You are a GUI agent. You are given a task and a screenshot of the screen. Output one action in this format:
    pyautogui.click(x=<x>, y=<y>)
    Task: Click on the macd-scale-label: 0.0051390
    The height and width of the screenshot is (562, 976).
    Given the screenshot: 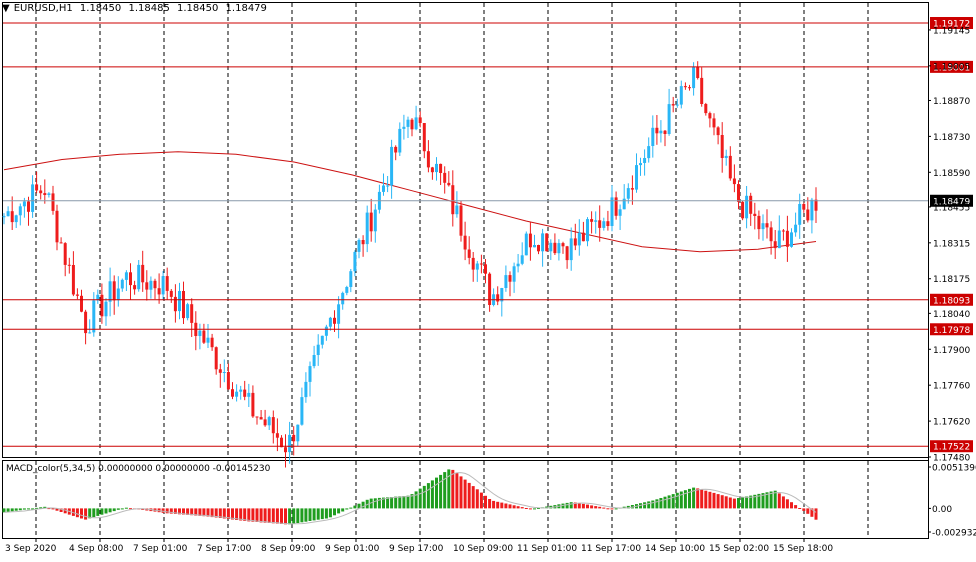 What is the action you would take?
    pyautogui.click(x=954, y=469)
    